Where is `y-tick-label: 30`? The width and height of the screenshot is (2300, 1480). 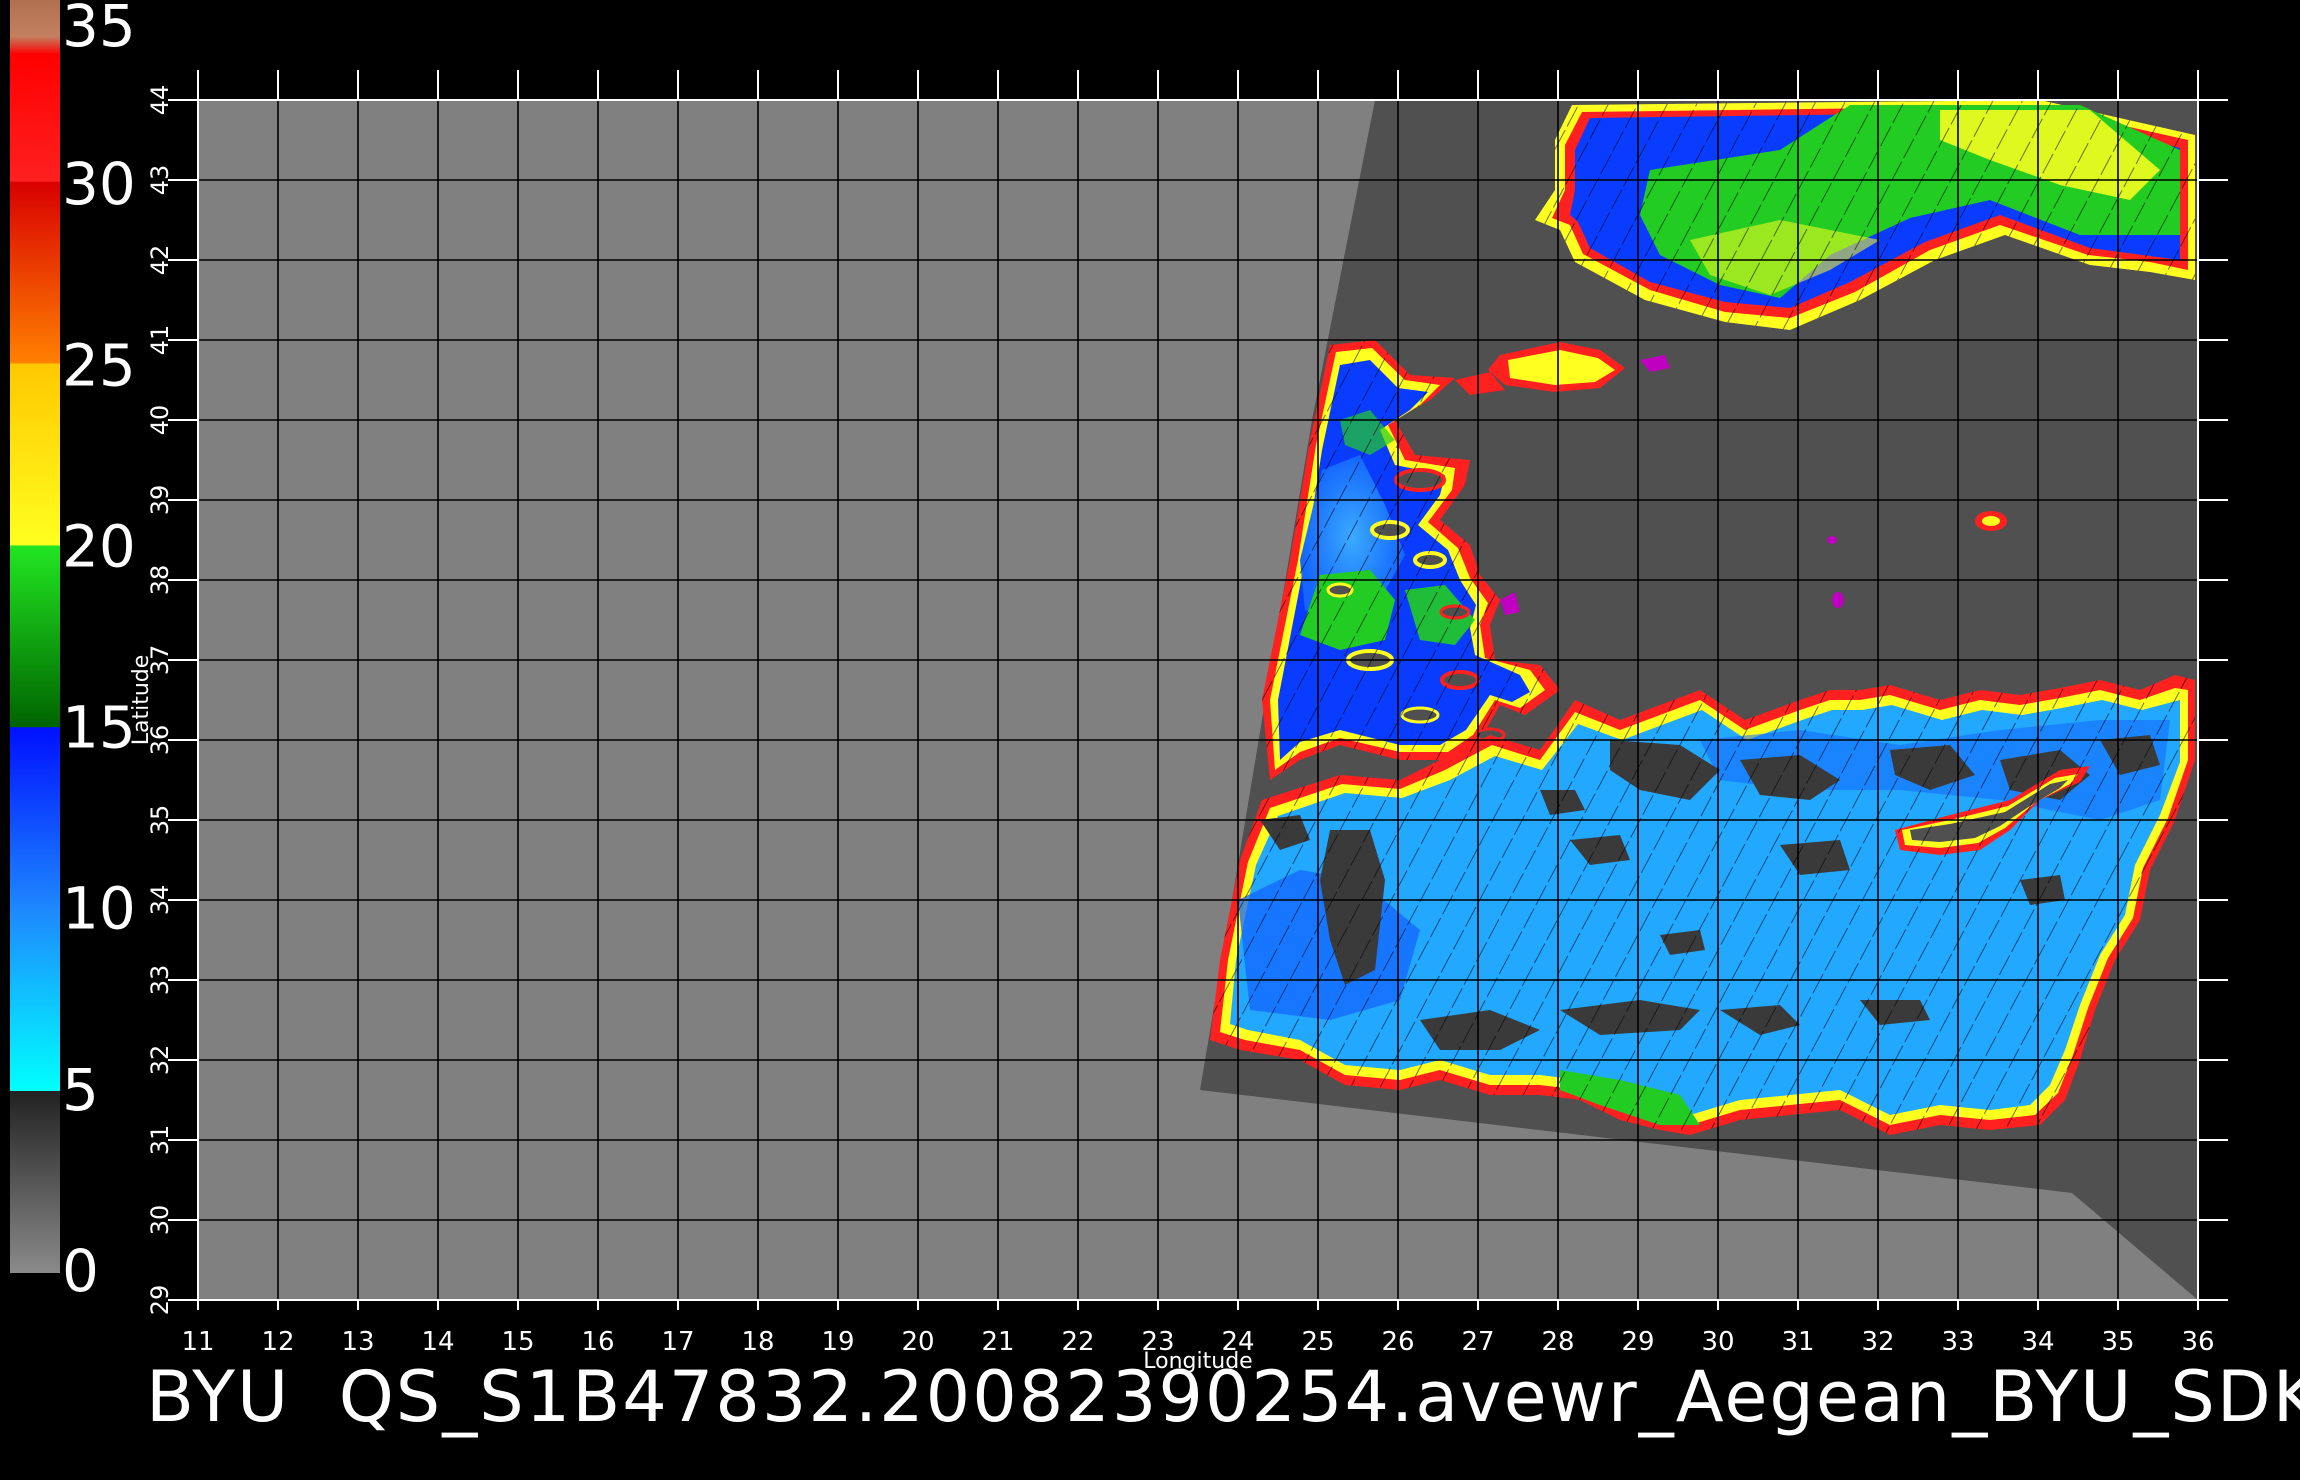 y-tick-label: 30 is located at coordinates (160, 1220).